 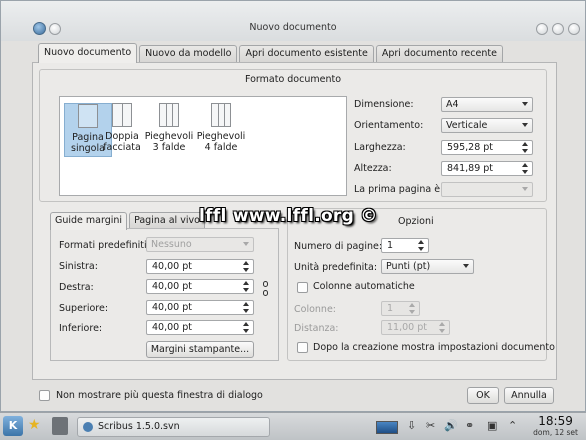 I want to click on margin-tabs: Guide margini Pagina al vivo, so click(x=128, y=221).